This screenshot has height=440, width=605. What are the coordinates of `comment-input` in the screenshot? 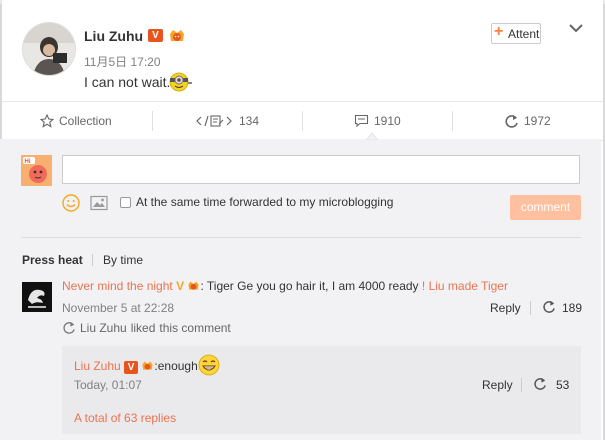 It's located at (321, 169).